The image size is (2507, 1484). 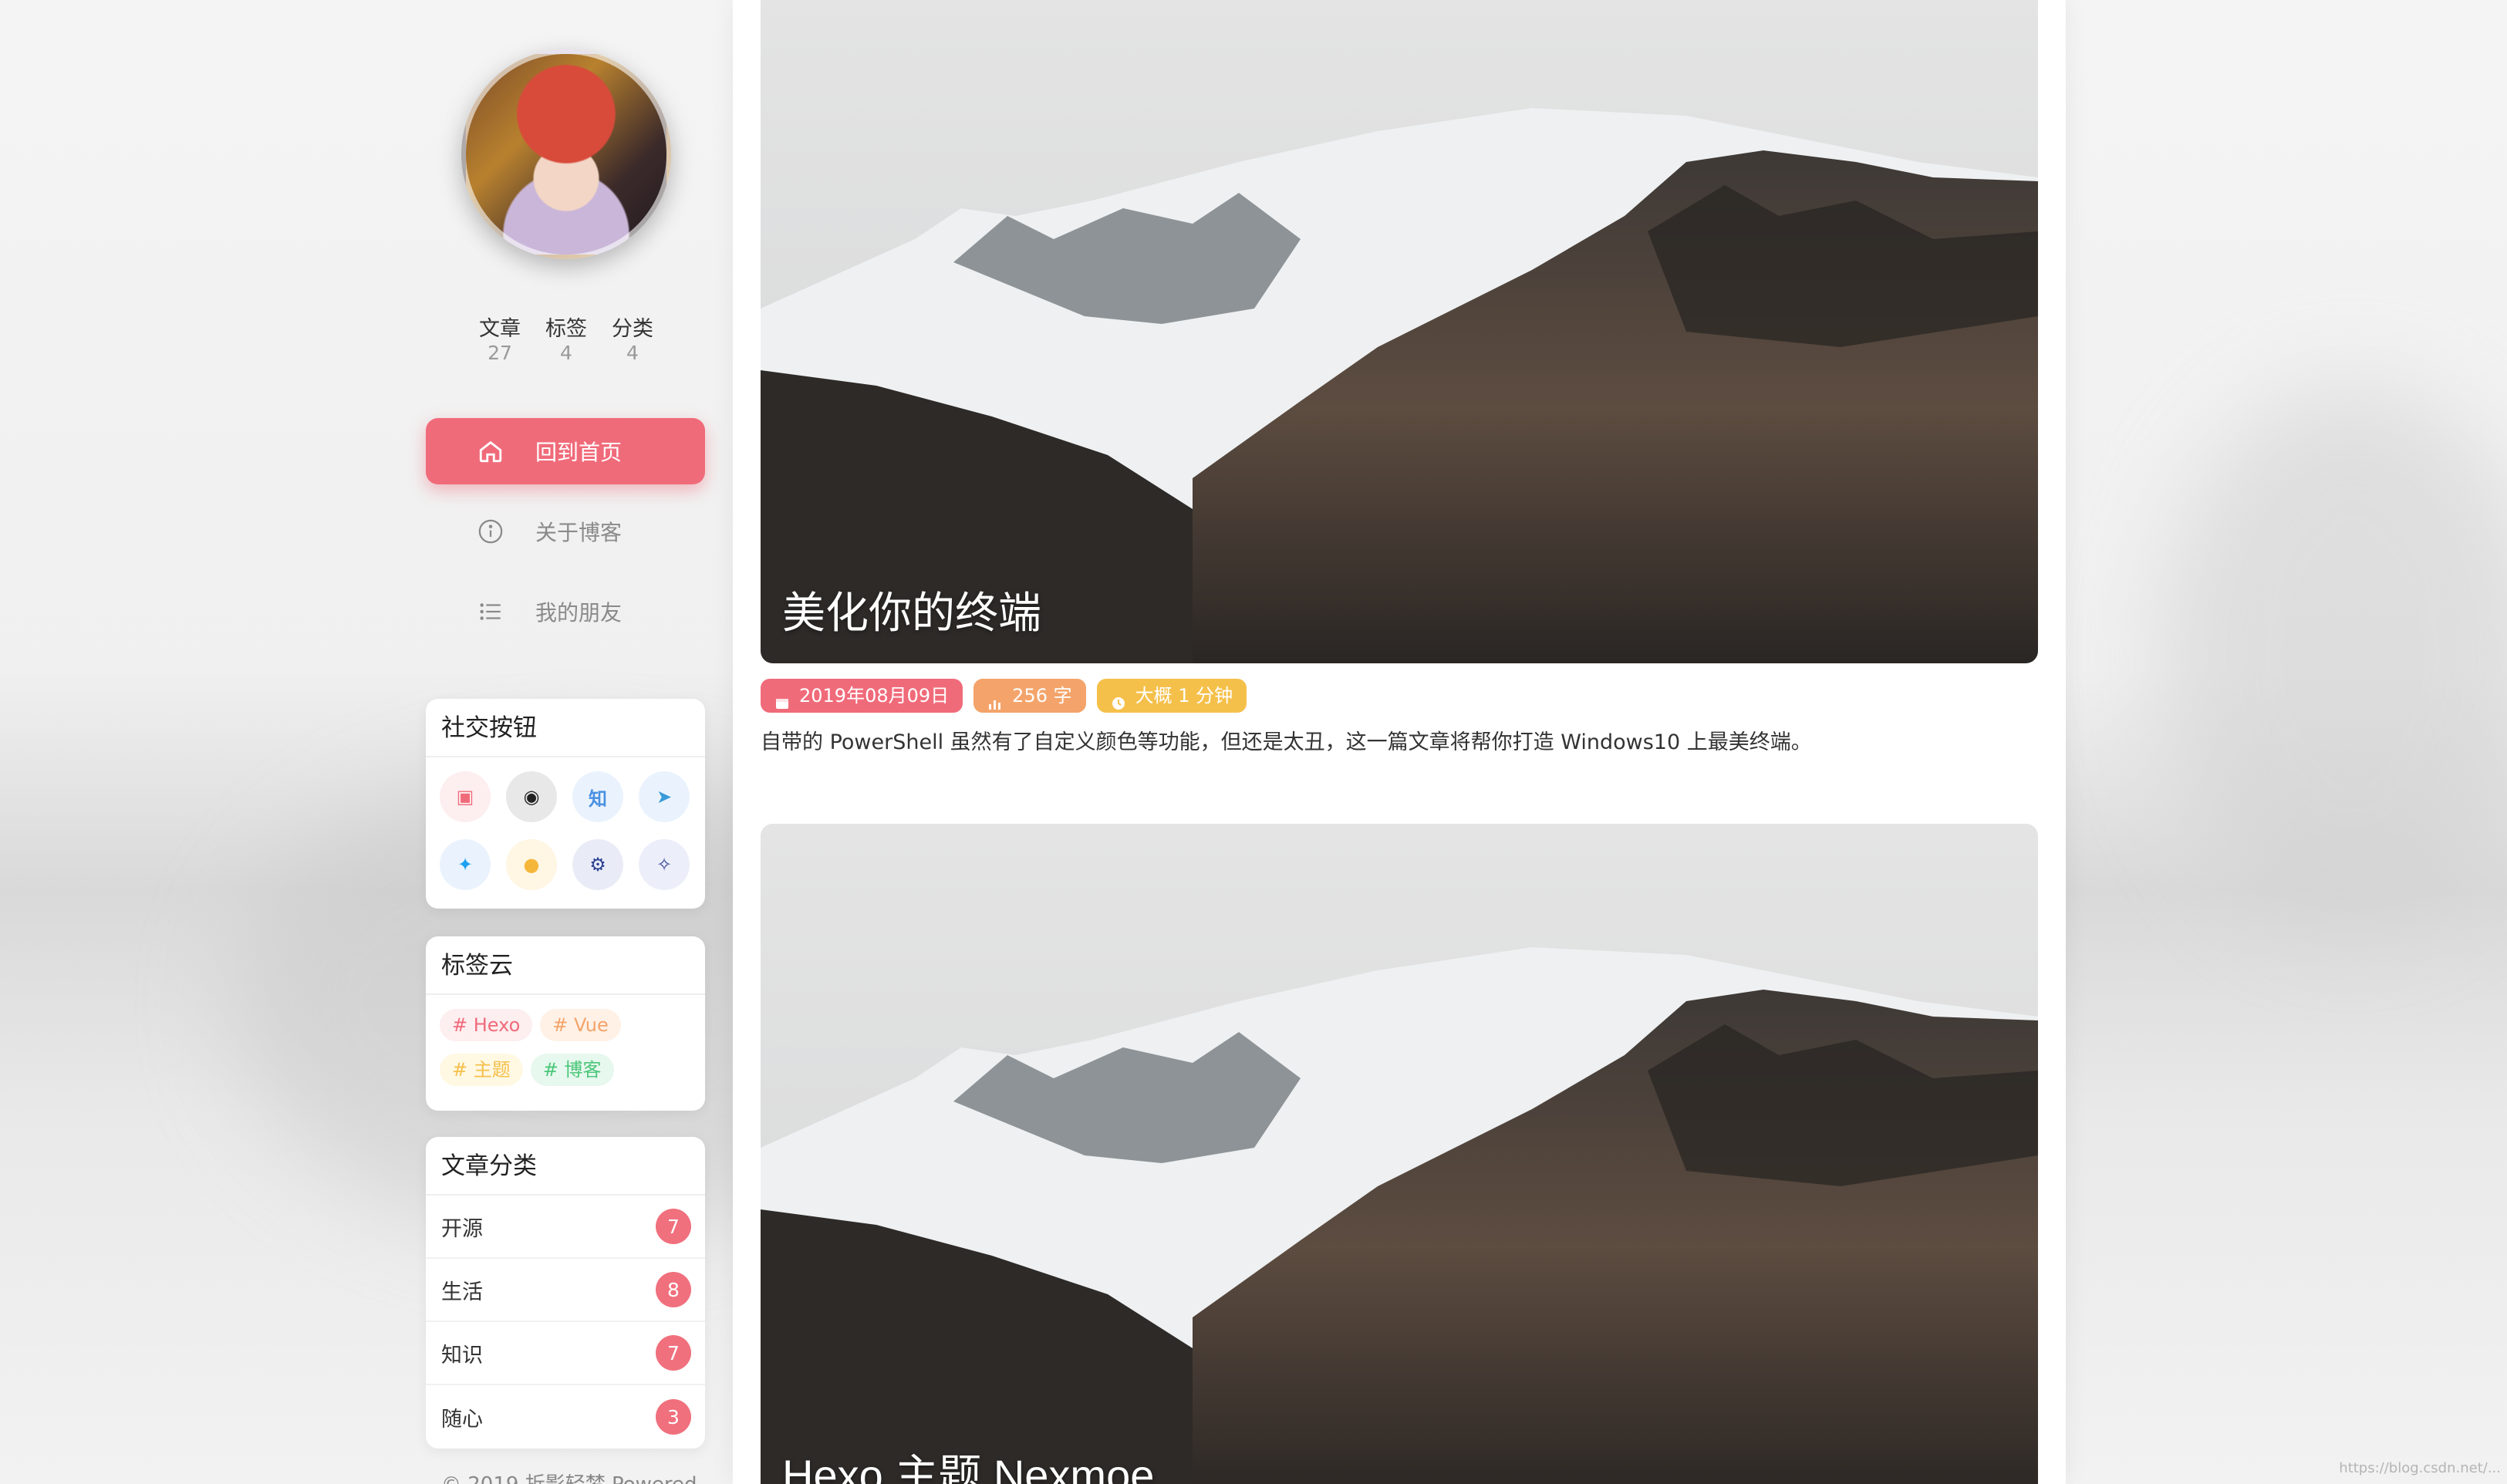 I want to click on bilibili-button: ▣, so click(x=465, y=797).